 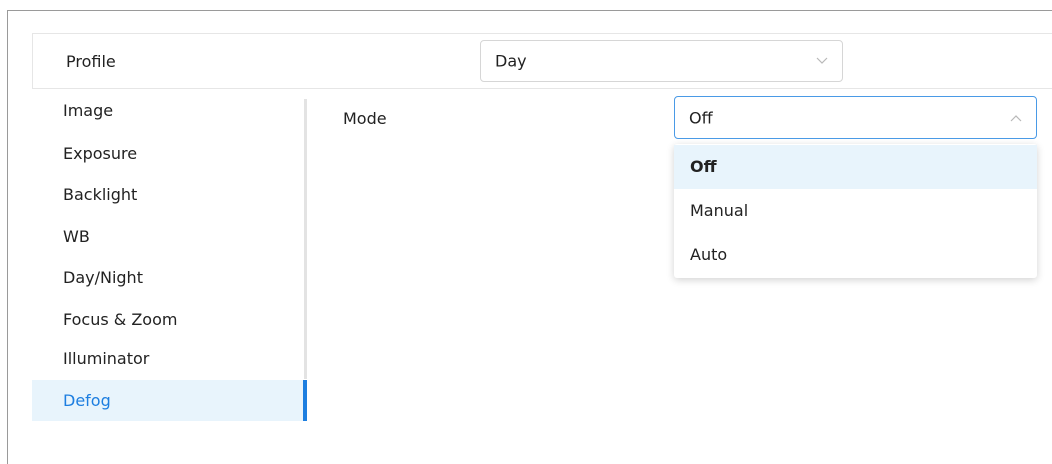 I want to click on mode-dropdown-menu: Off Manual Auto, so click(x=855, y=211).